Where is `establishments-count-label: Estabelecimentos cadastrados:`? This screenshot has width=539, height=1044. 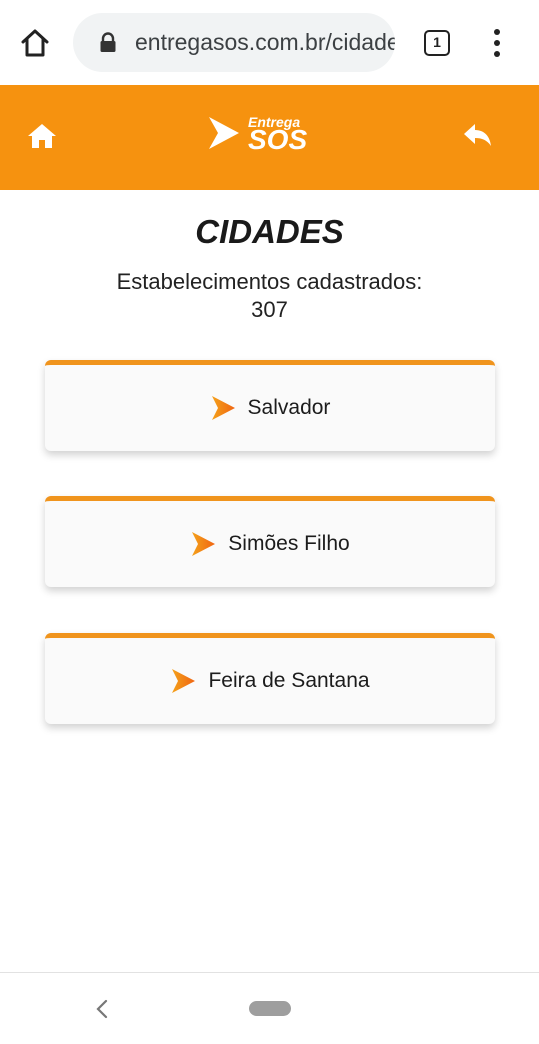 establishments-count-label: Estabelecimentos cadastrados: is located at coordinates (269, 281).